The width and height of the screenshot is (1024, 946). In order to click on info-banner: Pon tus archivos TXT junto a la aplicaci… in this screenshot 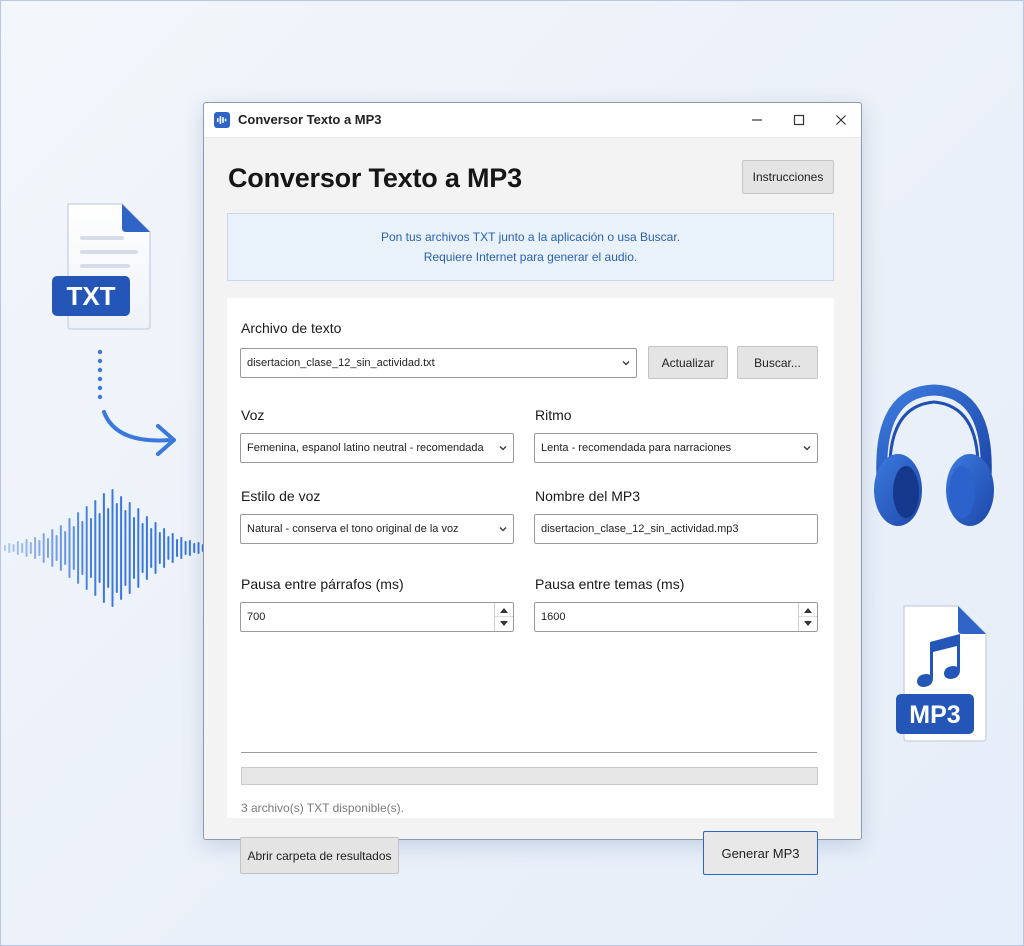, I will do `click(530, 247)`.